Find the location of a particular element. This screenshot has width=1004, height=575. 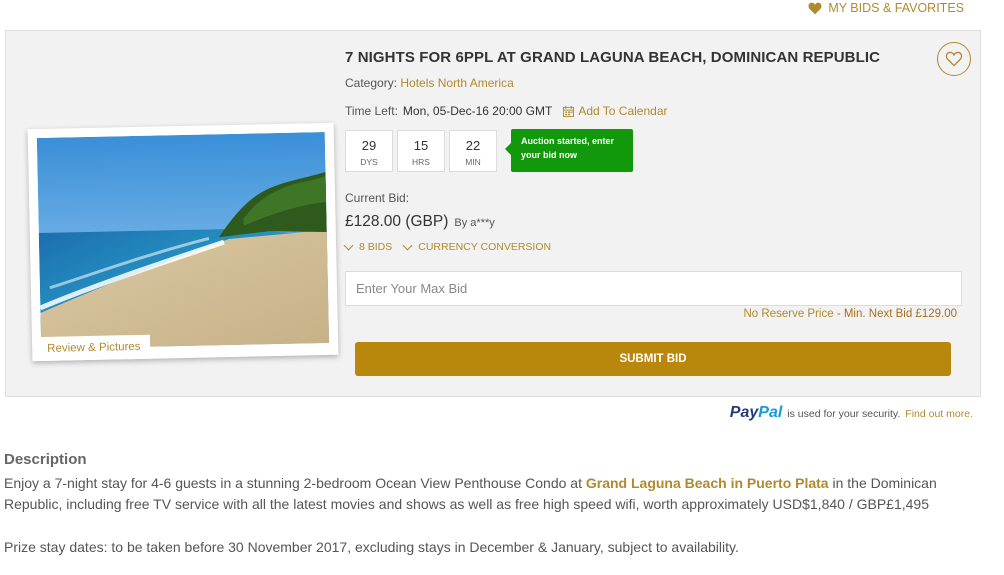

countdown-minutes-unit: MIN is located at coordinates (473, 162).